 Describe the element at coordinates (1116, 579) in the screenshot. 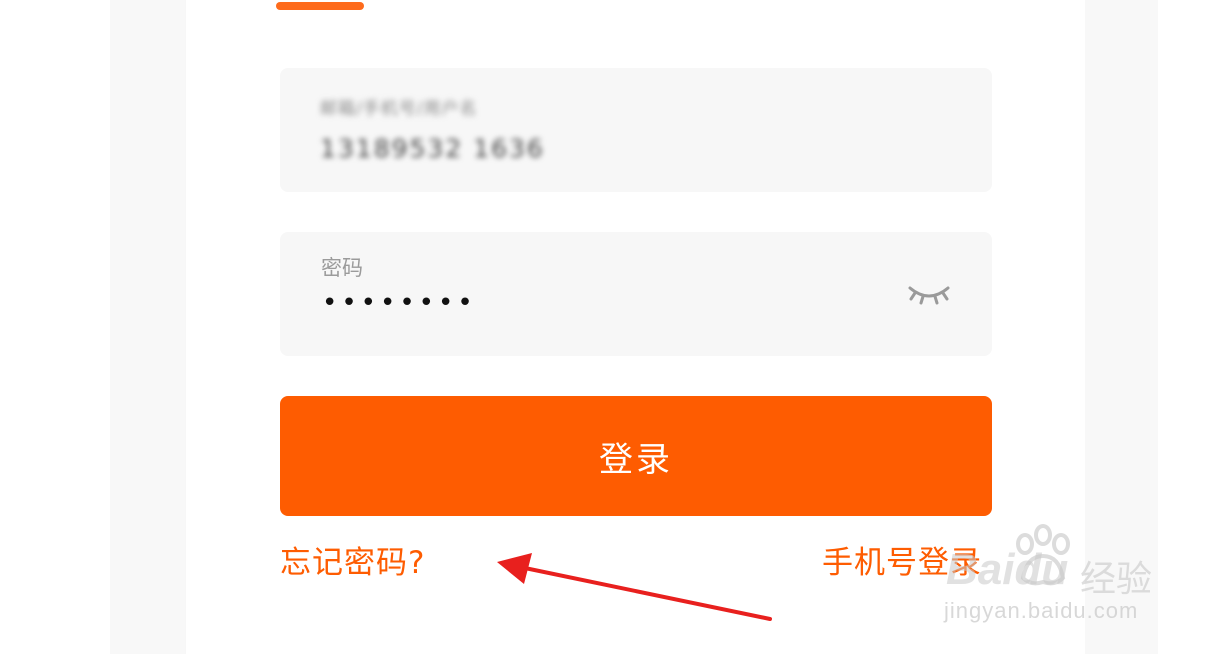

I see `watermark-brand-cn: 经验` at that location.